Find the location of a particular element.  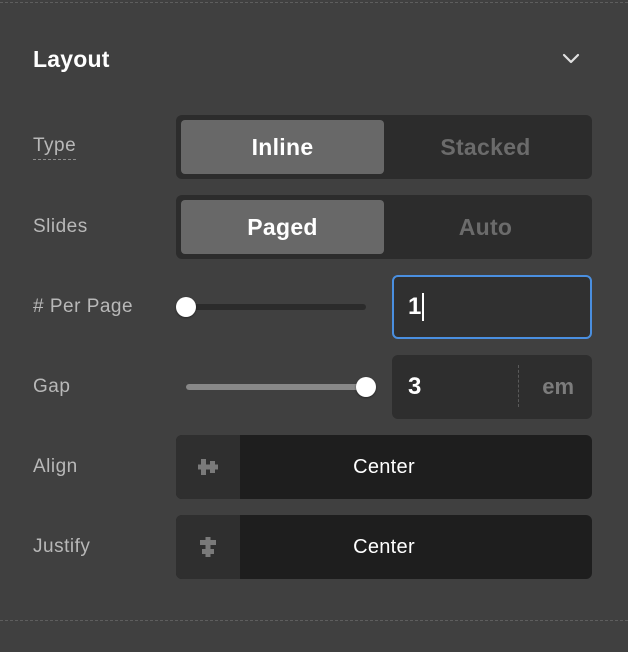

align-select: Center is located at coordinates (384, 467).